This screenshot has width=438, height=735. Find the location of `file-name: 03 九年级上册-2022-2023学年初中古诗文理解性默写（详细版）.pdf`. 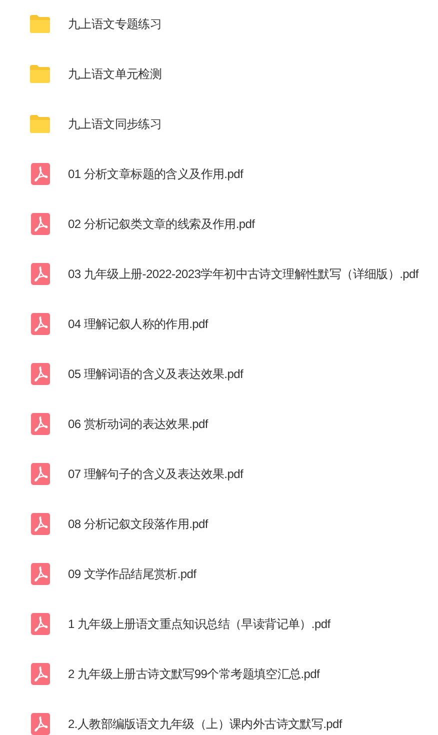

file-name: 03 九年级上册-2022-2023学年初中古诗文理解性默写（详细版）.pdf is located at coordinates (243, 274).